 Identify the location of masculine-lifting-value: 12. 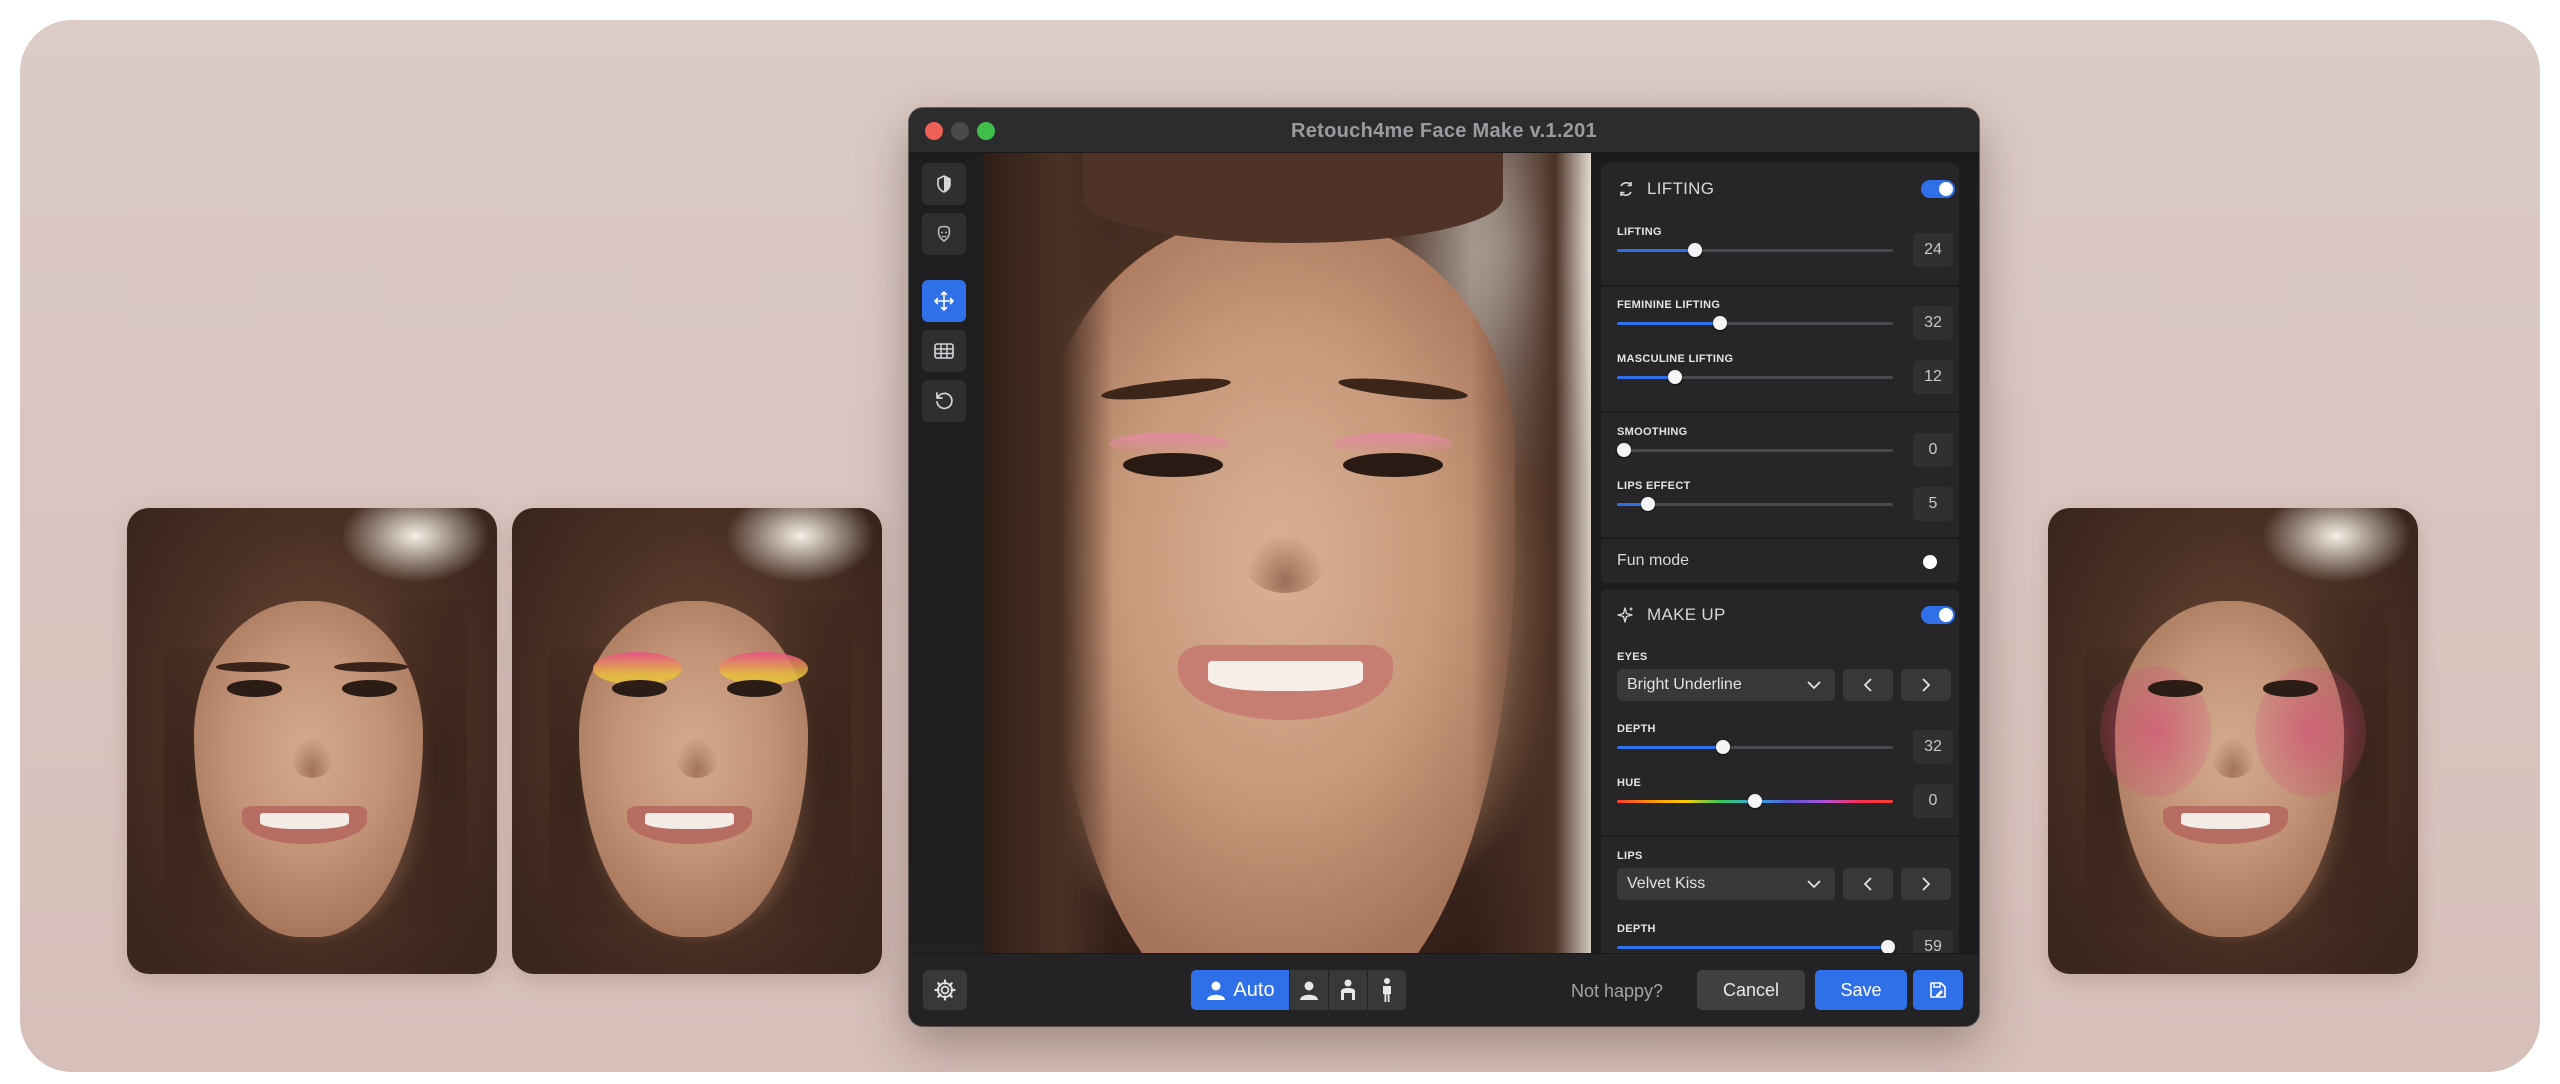
(1933, 377).